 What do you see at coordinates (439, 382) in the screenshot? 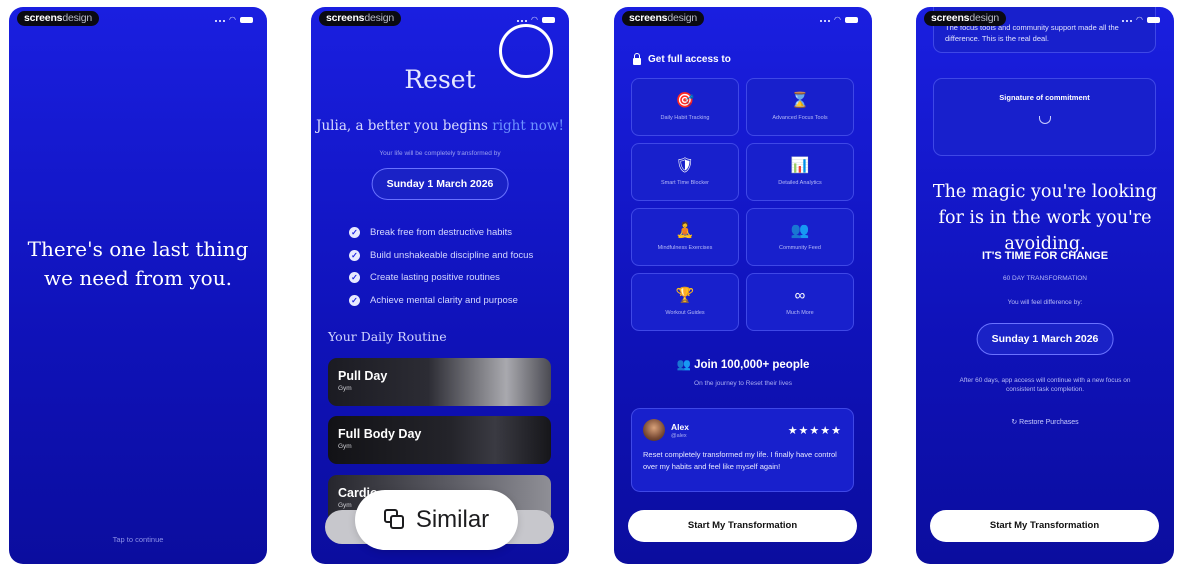
I see `routine-card-pull-day: Pull Day Gym` at bounding box center [439, 382].